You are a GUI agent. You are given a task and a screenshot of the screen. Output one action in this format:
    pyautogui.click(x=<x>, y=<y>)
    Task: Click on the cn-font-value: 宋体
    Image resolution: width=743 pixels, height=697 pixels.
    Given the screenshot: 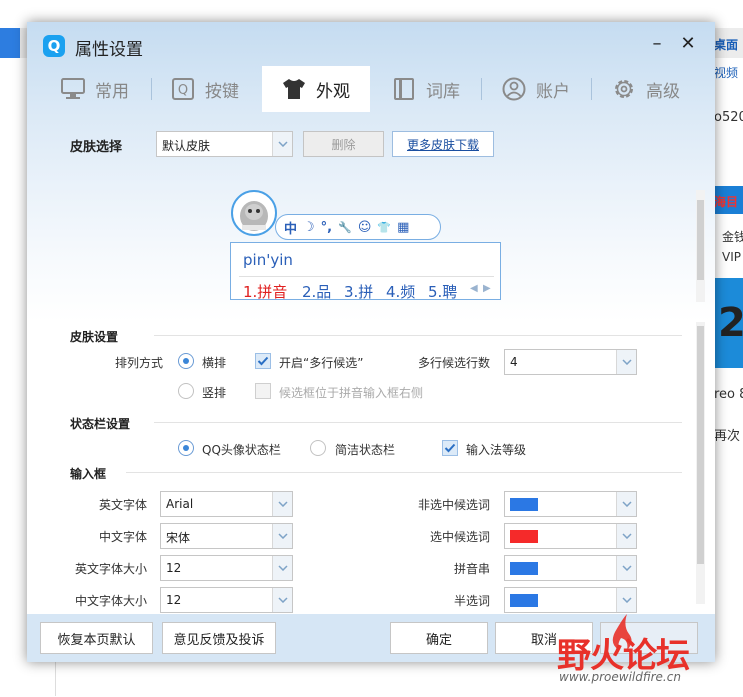 What is the action you would take?
    pyautogui.click(x=178, y=538)
    